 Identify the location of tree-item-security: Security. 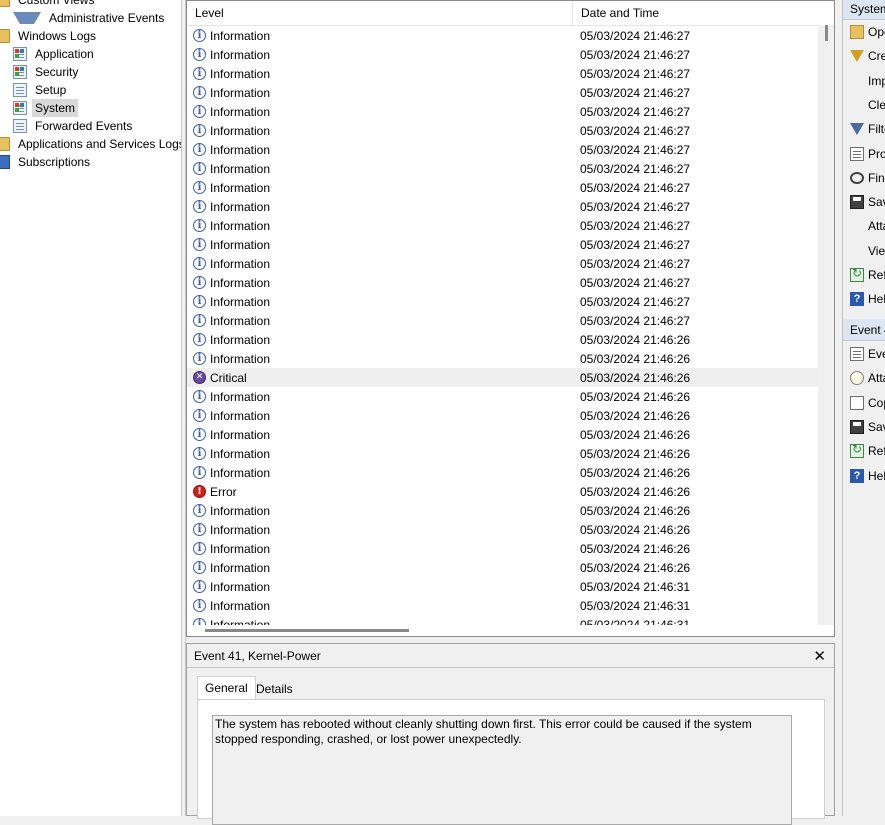
(47, 72).